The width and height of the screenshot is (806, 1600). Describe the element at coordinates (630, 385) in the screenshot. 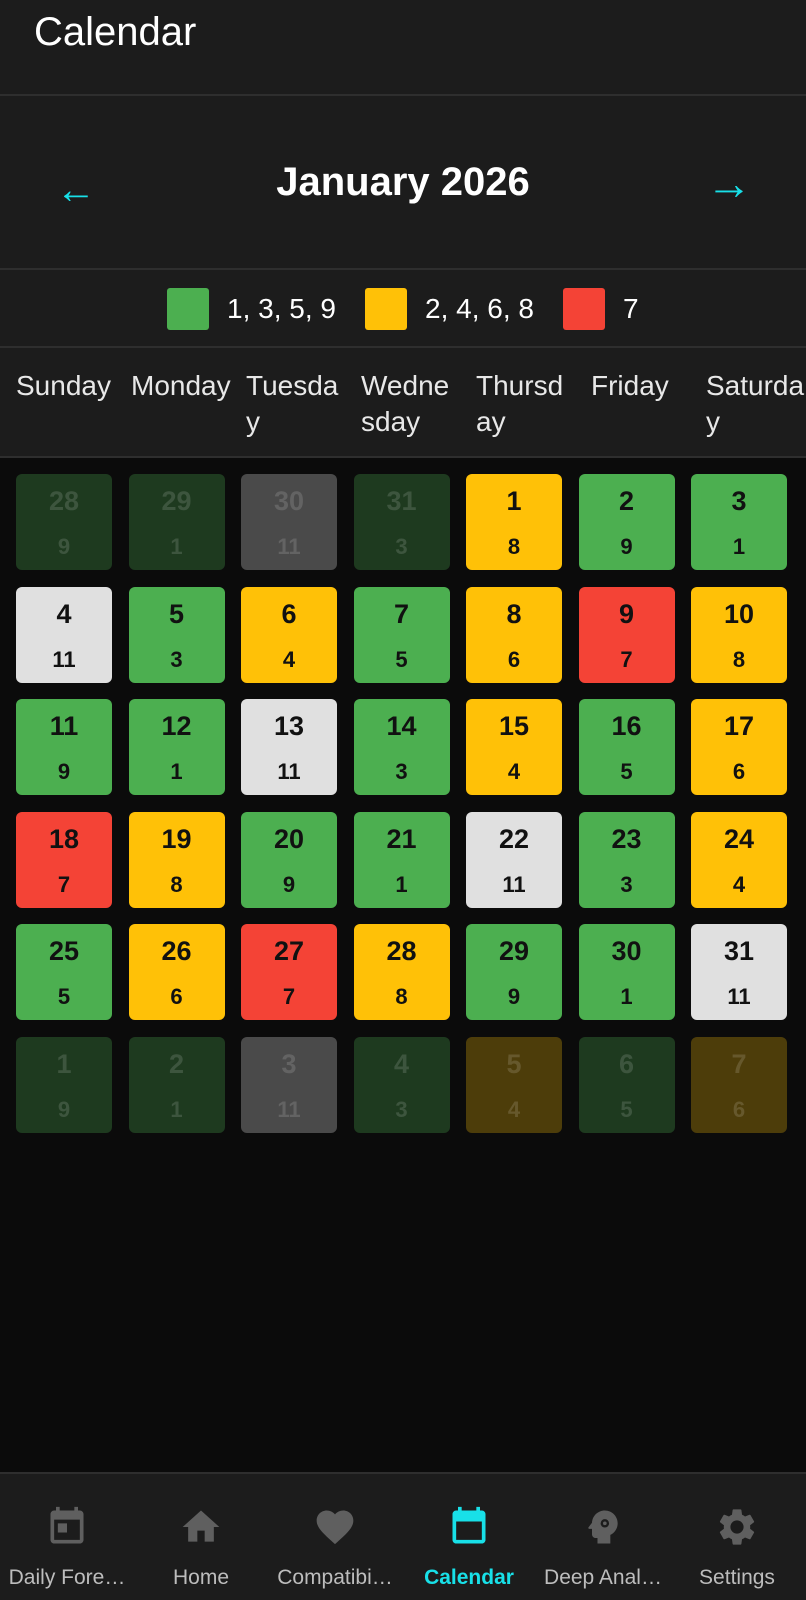

I see `weekday-friday: Friday` at that location.